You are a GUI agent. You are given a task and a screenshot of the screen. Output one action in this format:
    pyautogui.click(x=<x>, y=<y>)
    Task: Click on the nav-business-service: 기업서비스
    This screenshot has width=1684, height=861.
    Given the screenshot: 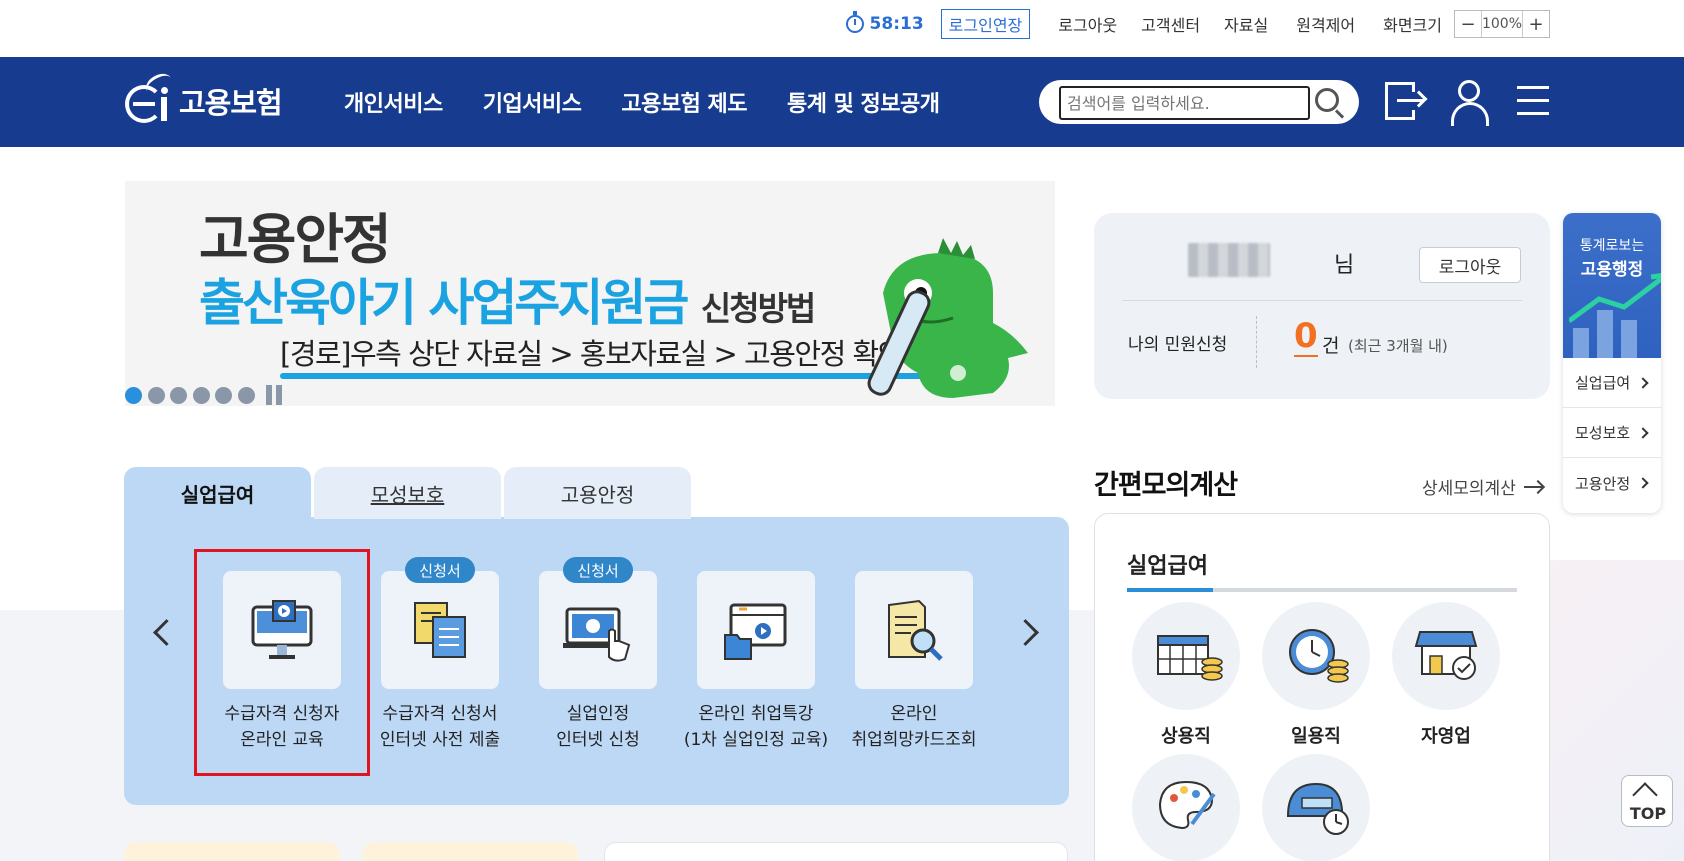 What is the action you would take?
    pyautogui.click(x=532, y=102)
    